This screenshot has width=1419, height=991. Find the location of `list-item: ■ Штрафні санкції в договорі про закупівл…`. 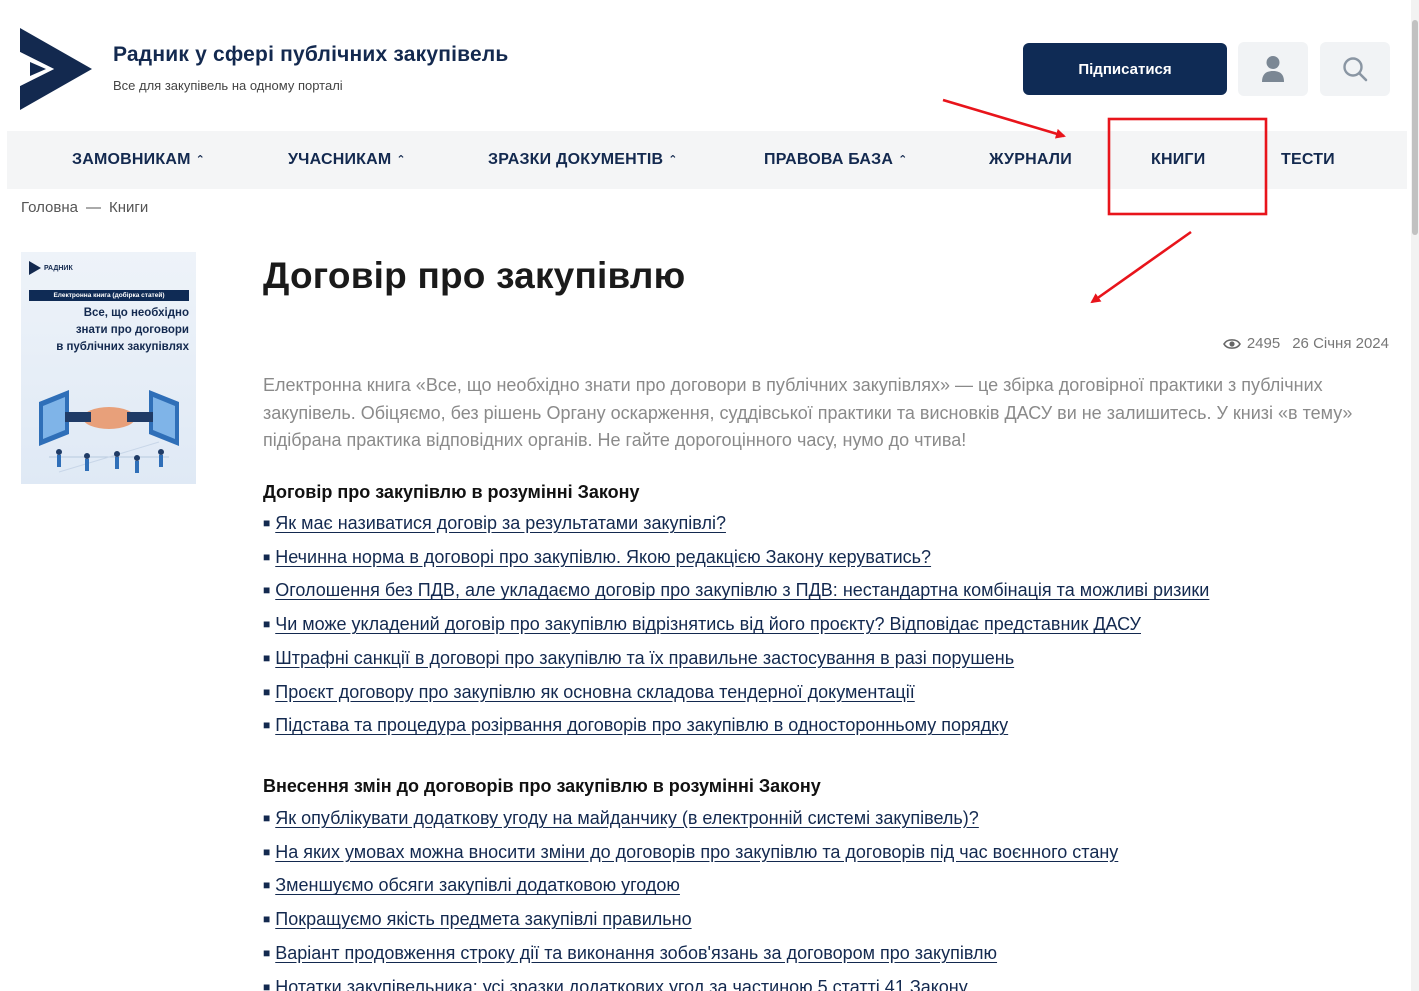

list-item: ■ Штрафні санкції в договорі про закупівл… is located at coordinates (736, 660).